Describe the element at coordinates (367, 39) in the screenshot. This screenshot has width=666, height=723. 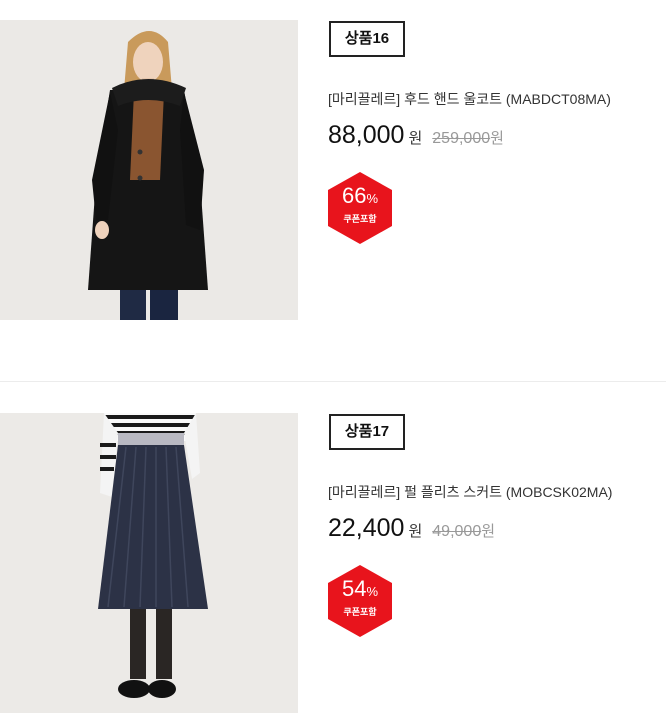
I see `product-number-badge: 상품16` at that location.